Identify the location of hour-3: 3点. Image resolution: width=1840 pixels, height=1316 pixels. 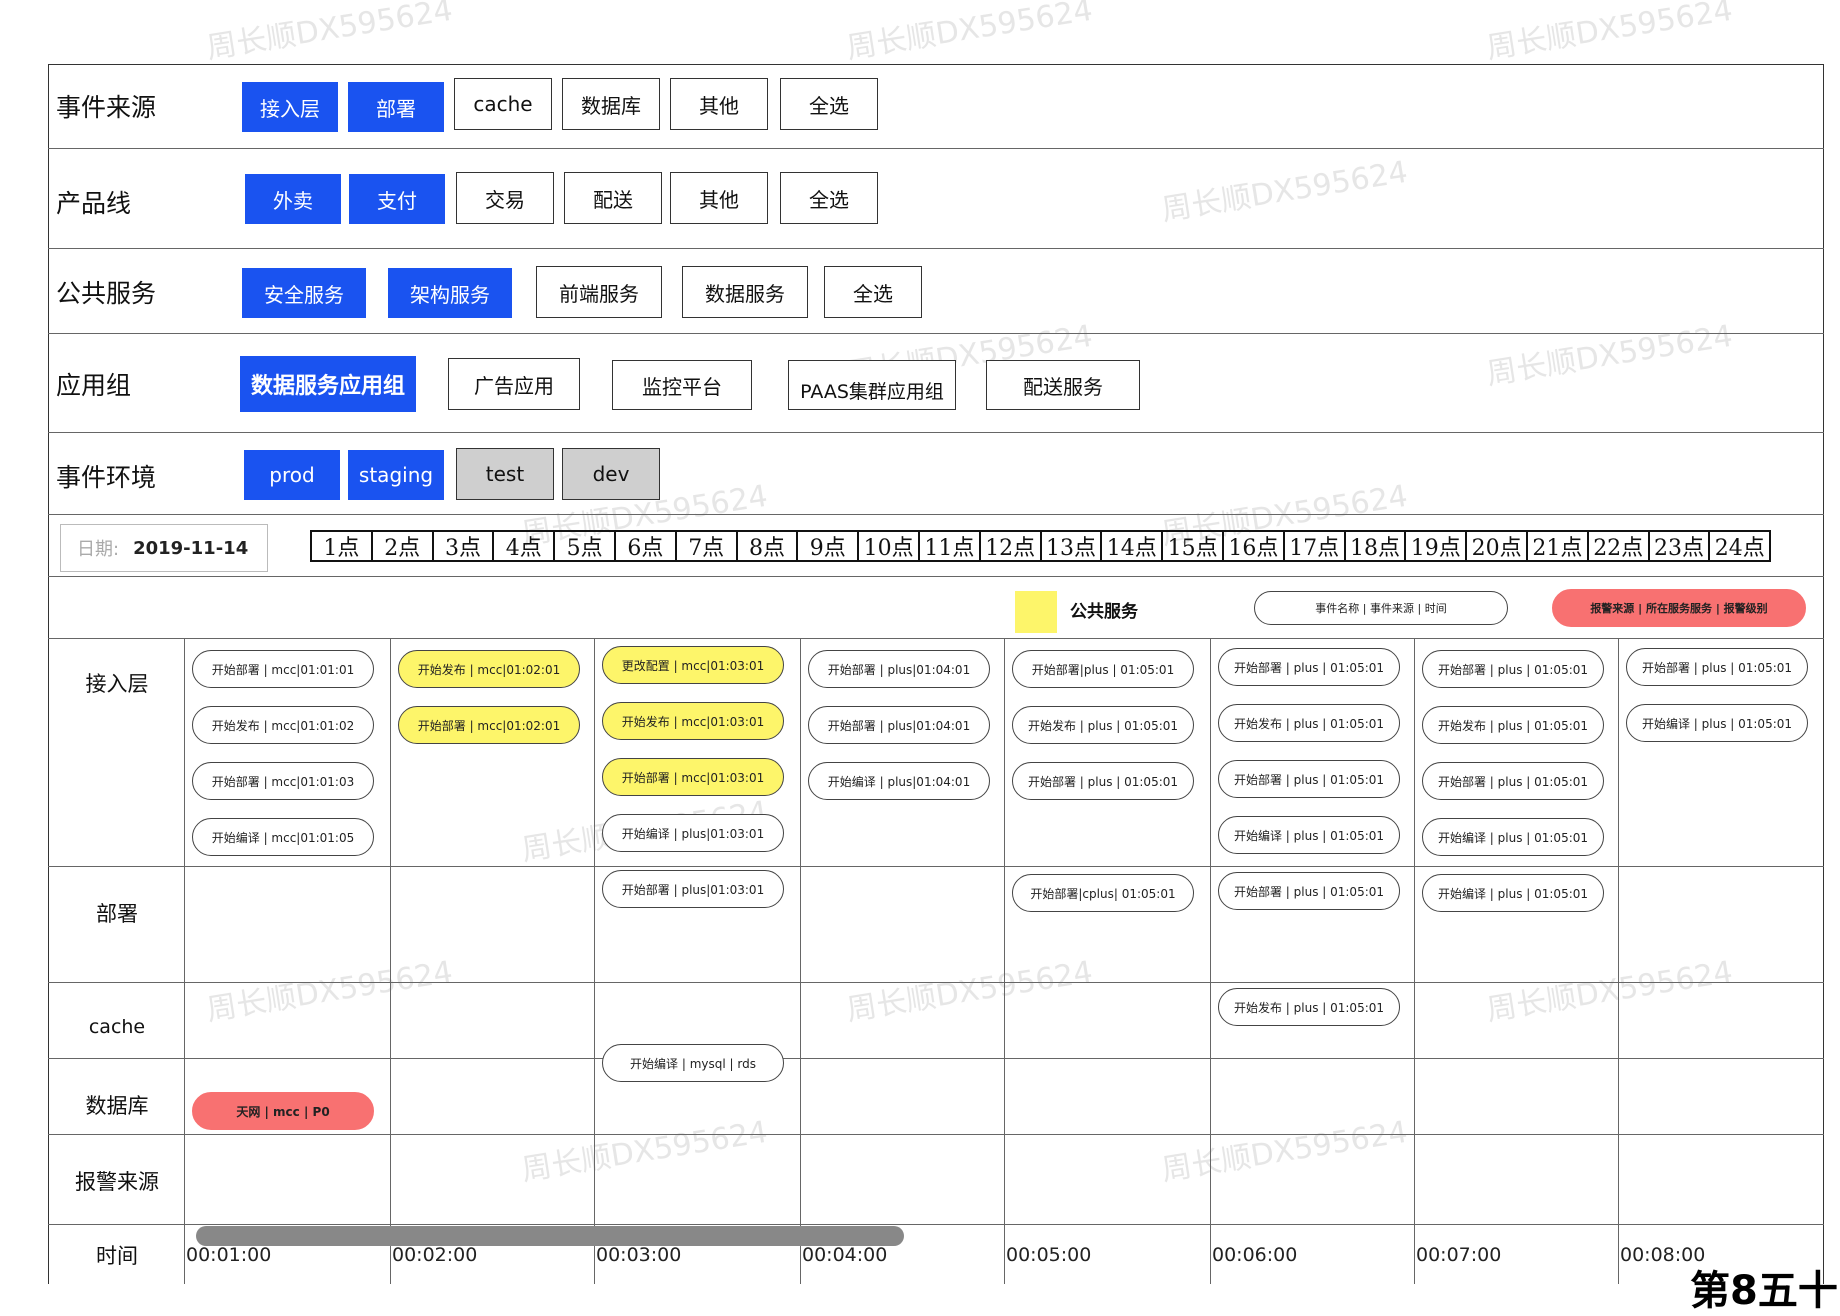
(463, 546).